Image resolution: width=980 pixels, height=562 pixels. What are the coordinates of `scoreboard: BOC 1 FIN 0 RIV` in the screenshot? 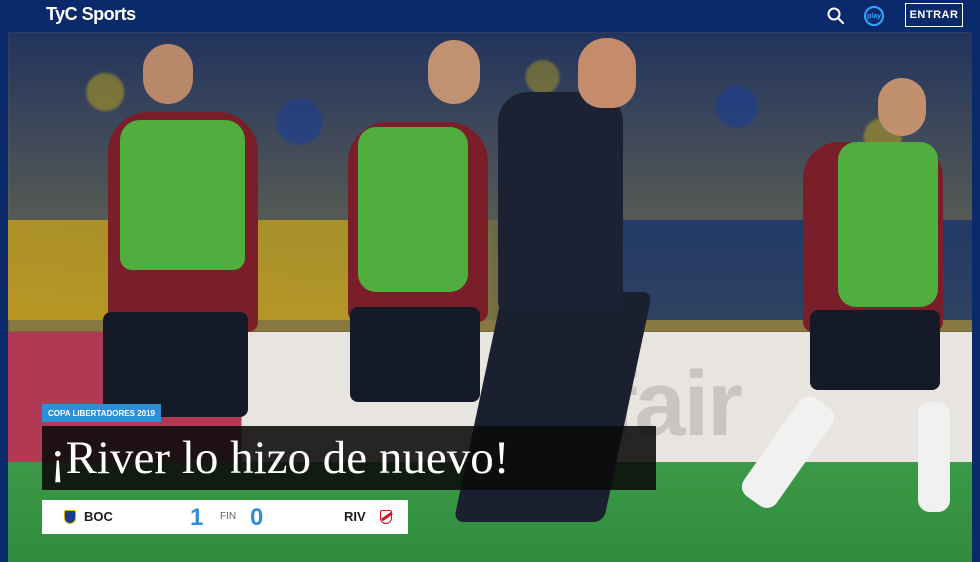 It's located at (225, 517).